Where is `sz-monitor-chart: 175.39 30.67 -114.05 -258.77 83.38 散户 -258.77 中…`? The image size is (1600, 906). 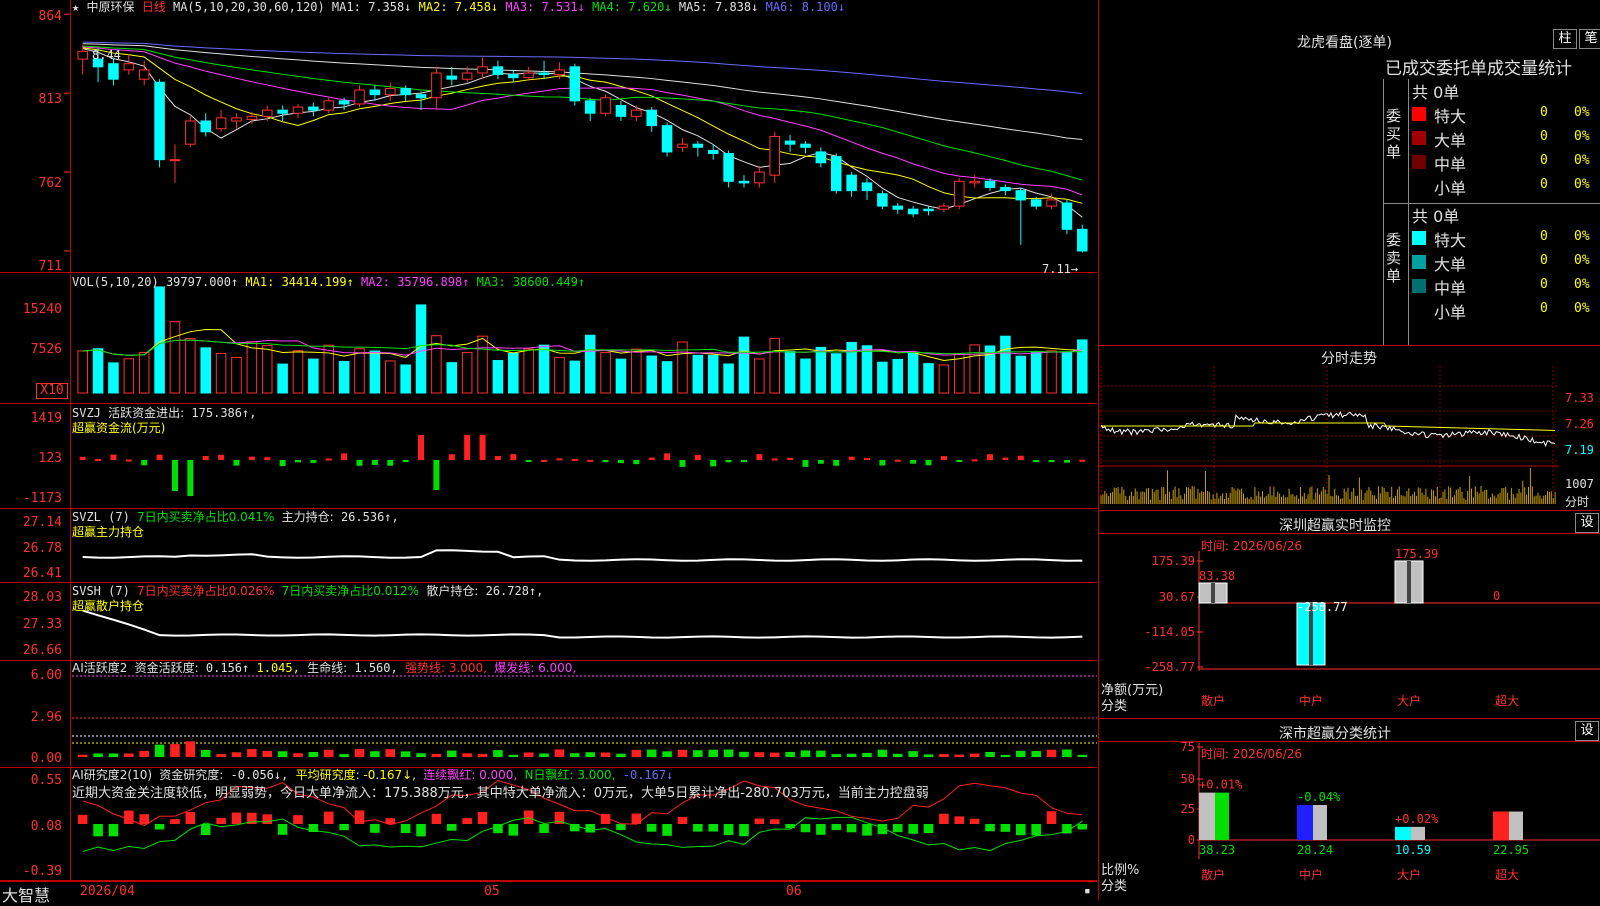 sz-monitor-chart: 175.39 30.67 -114.05 -258.77 83.38 散户 -258.77 中… is located at coordinates (1349, 614).